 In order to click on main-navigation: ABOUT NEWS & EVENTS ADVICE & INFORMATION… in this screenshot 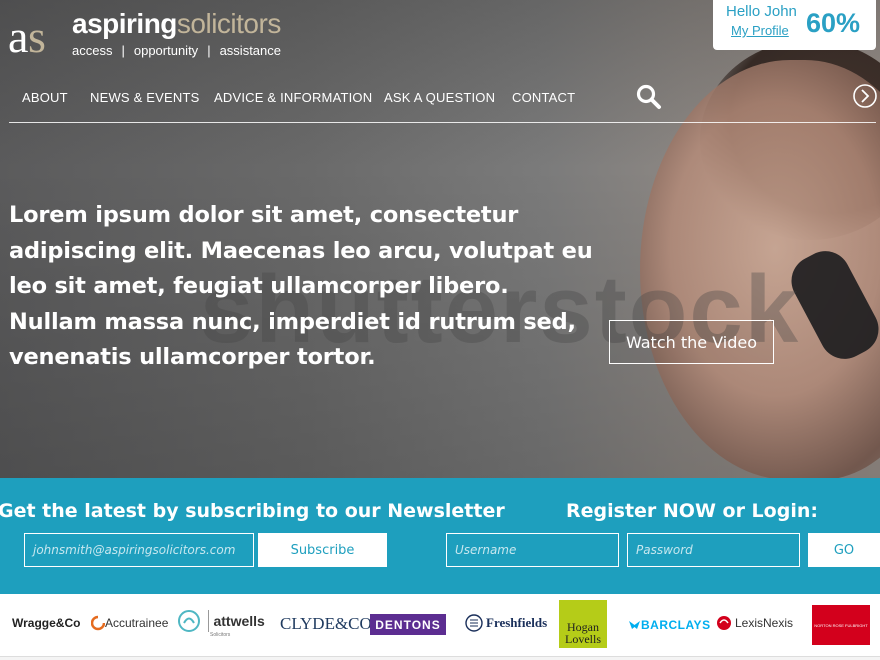, I will do `click(440, 100)`.